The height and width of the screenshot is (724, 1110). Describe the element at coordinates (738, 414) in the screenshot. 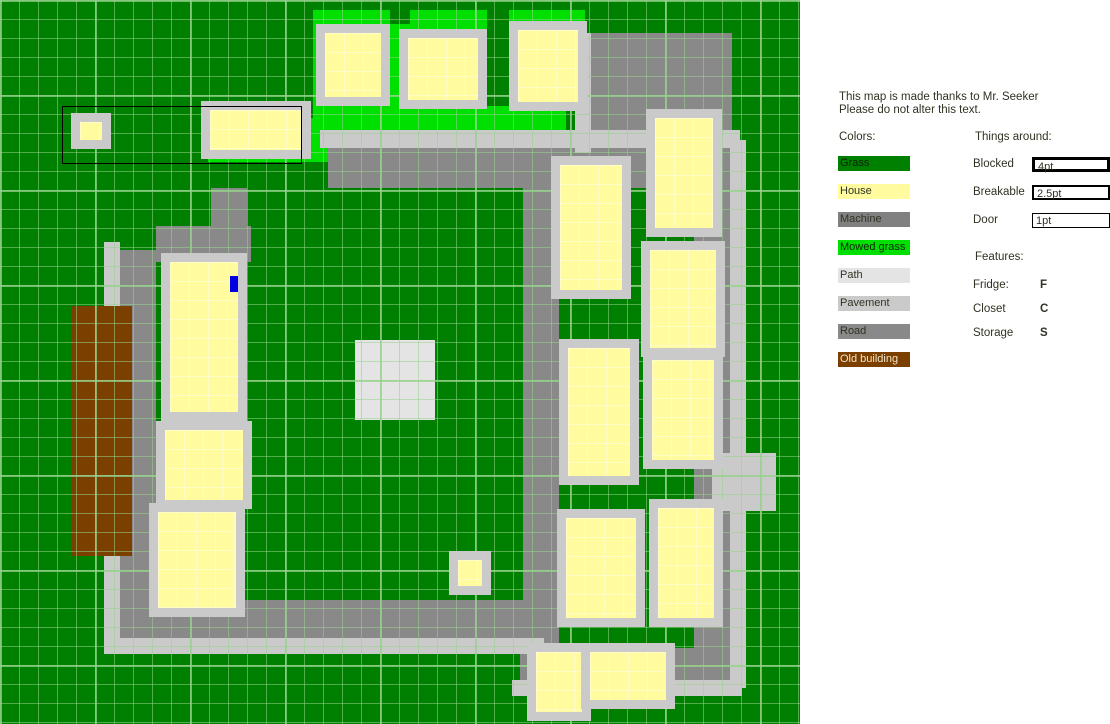

I see `pavement-outer-east` at that location.